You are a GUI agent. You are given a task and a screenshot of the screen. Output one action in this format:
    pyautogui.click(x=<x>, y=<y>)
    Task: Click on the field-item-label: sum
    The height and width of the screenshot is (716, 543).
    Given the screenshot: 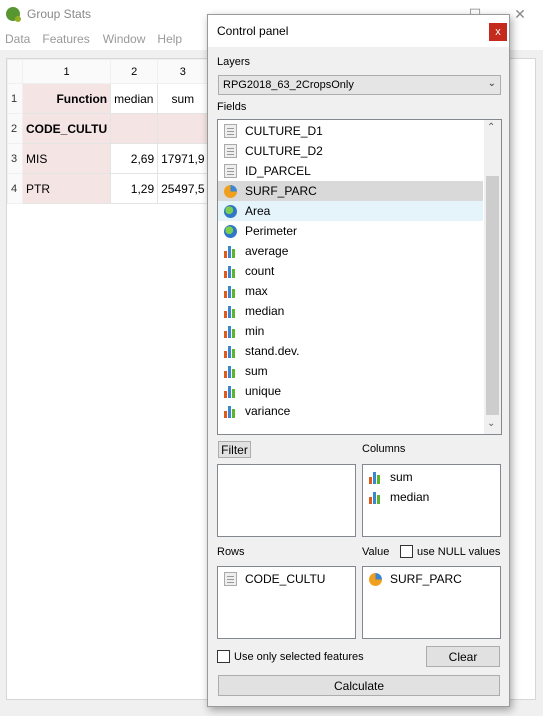 What is the action you would take?
    pyautogui.click(x=256, y=371)
    